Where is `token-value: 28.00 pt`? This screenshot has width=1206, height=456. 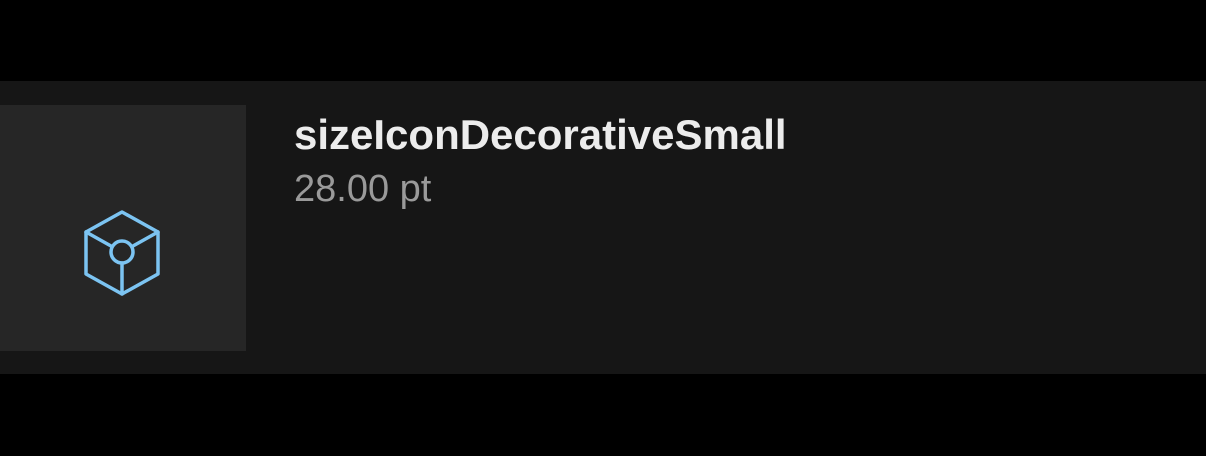
token-value: 28.00 pt is located at coordinates (363, 189).